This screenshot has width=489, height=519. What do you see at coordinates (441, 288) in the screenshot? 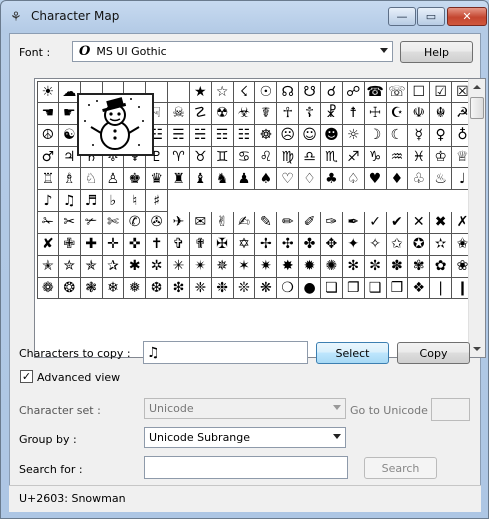
I see `character-cell: ❘` at bounding box center [441, 288].